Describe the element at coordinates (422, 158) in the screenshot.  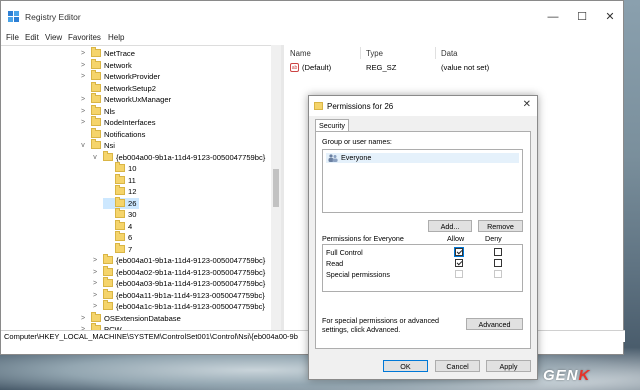
I see `list-item: Everyone` at that location.